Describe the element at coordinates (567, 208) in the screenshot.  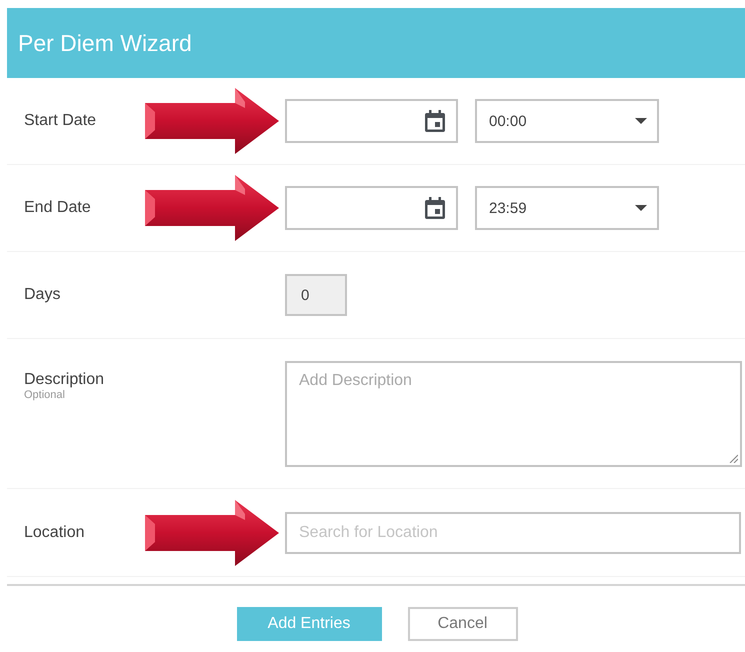
I see `time-select: 23:59` at that location.